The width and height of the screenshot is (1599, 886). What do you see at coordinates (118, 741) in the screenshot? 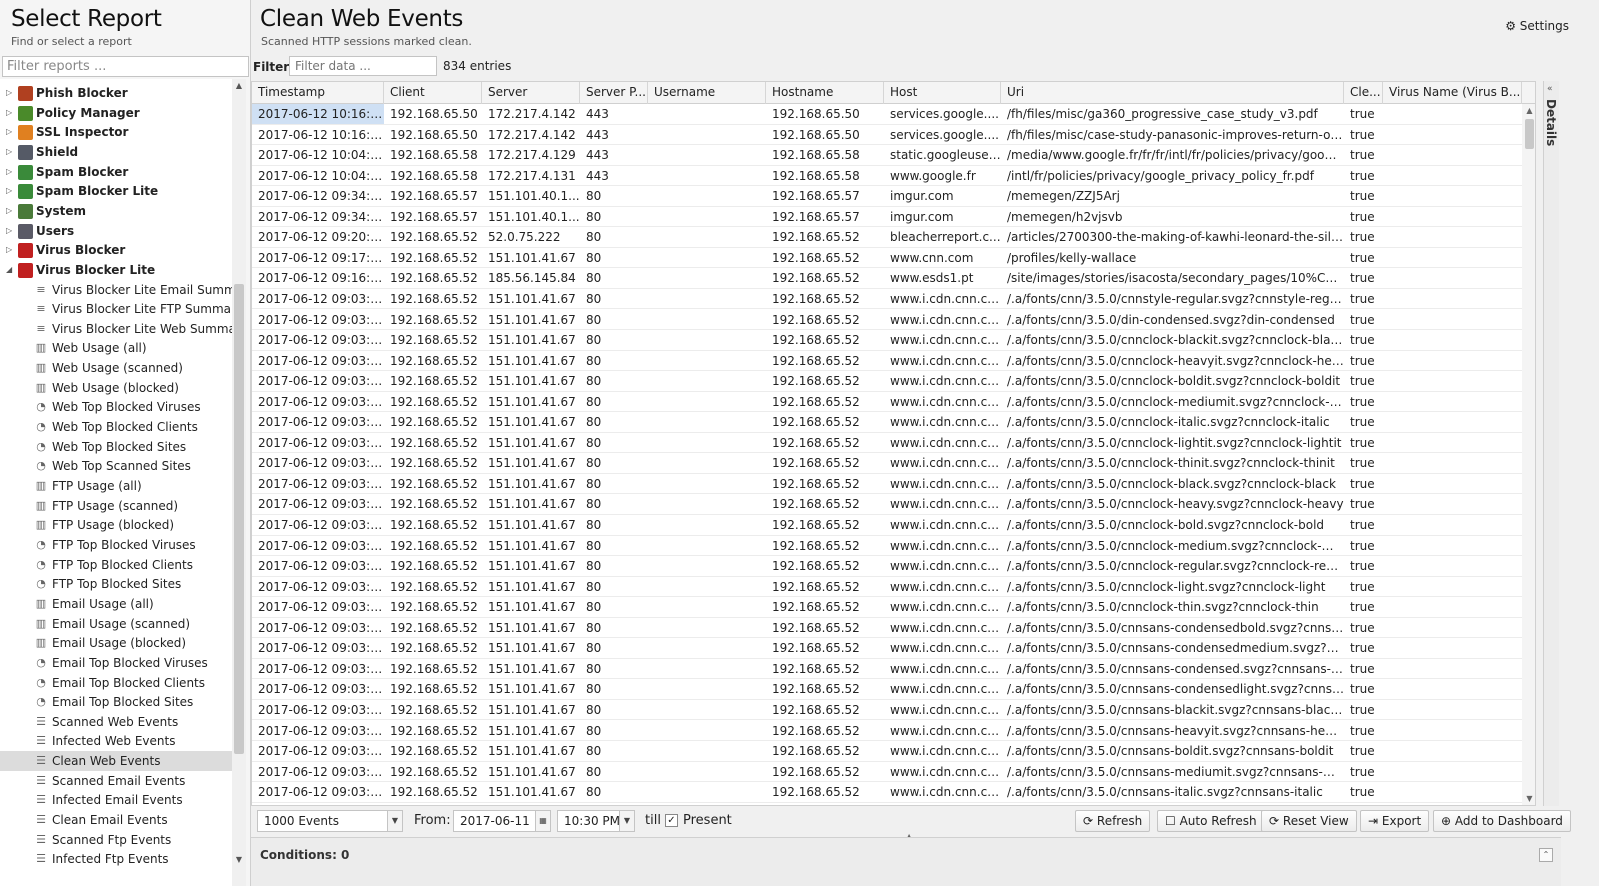
I see `tree-report-item: ☰ Infected Web Events` at bounding box center [118, 741].